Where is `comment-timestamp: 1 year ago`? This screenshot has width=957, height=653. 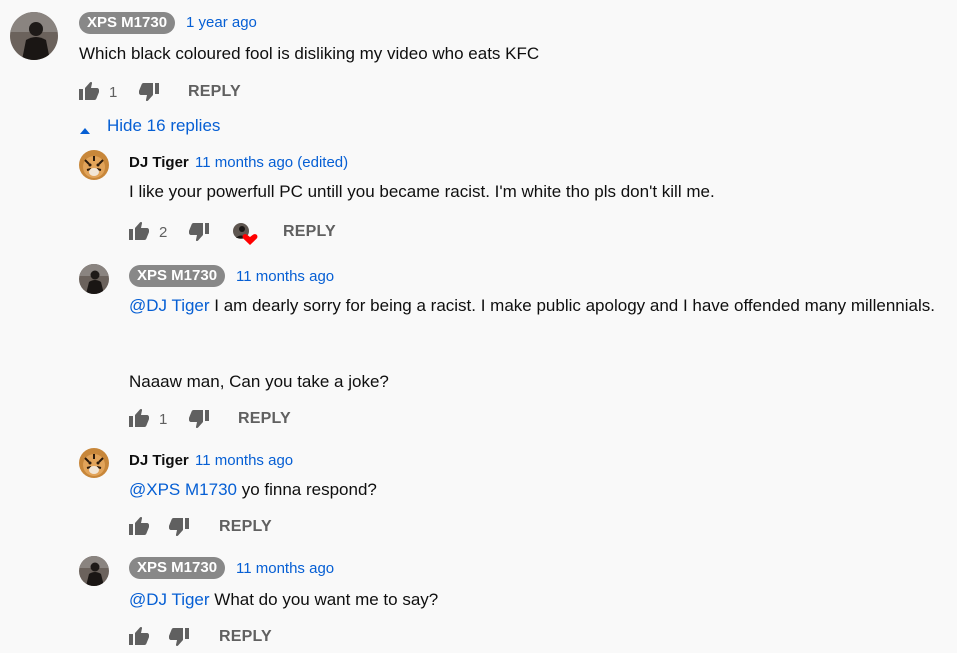 comment-timestamp: 1 year ago is located at coordinates (221, 22).